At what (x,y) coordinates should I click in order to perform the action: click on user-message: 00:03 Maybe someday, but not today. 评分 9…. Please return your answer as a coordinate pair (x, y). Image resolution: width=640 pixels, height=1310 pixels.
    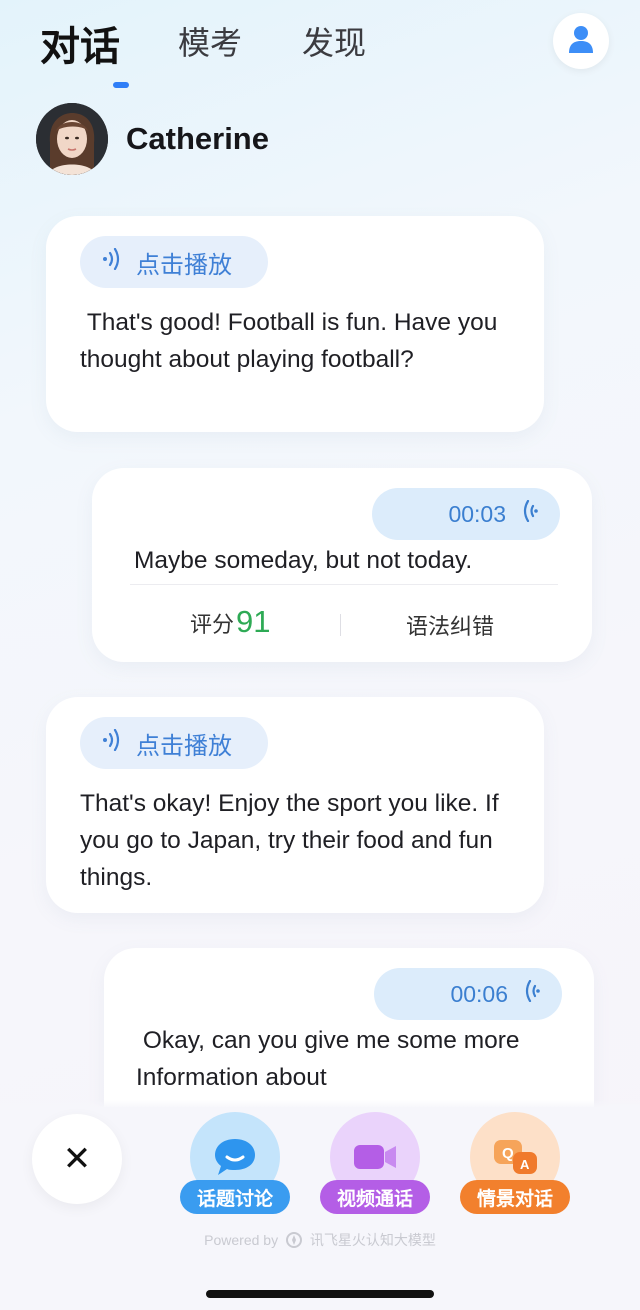
    Looking at the image, I should click on (342, 565).